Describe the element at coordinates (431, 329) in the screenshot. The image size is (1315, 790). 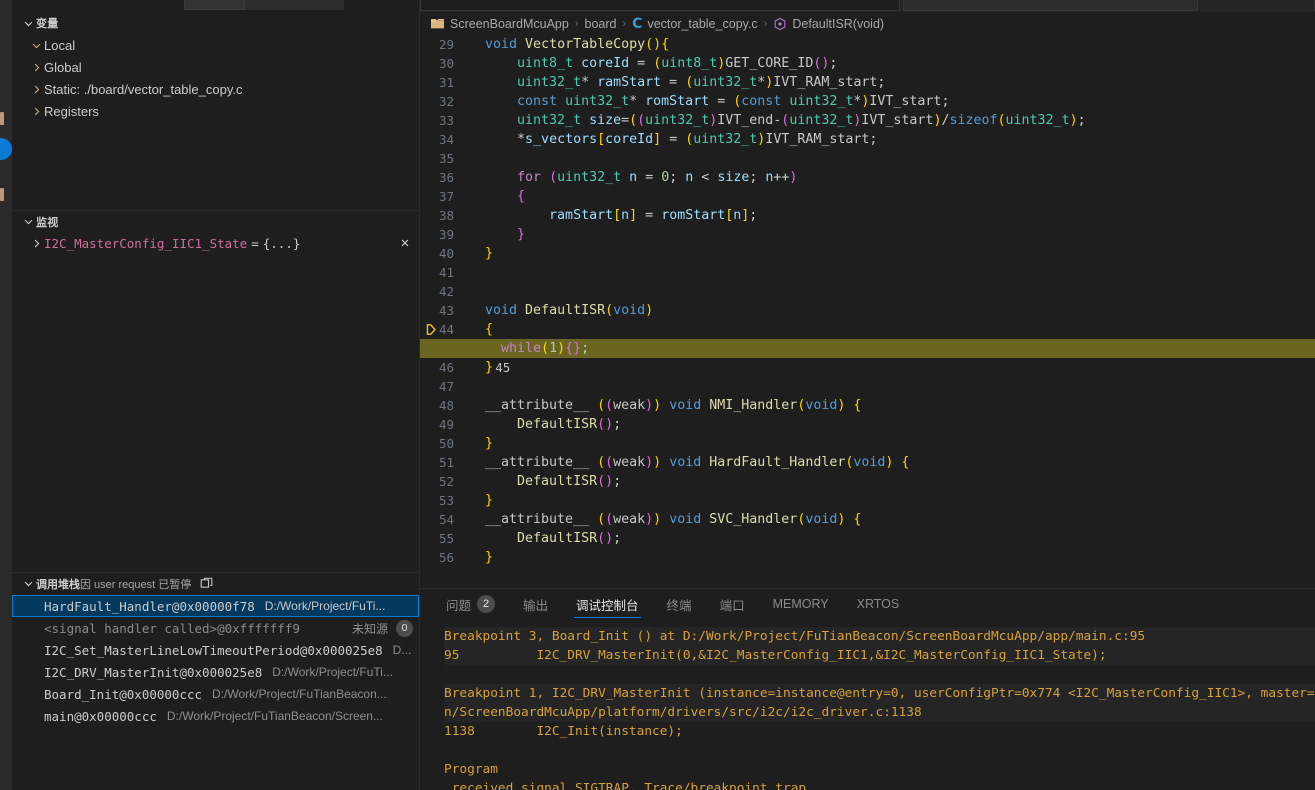
I see `debug-stackframe-icon` at that location.